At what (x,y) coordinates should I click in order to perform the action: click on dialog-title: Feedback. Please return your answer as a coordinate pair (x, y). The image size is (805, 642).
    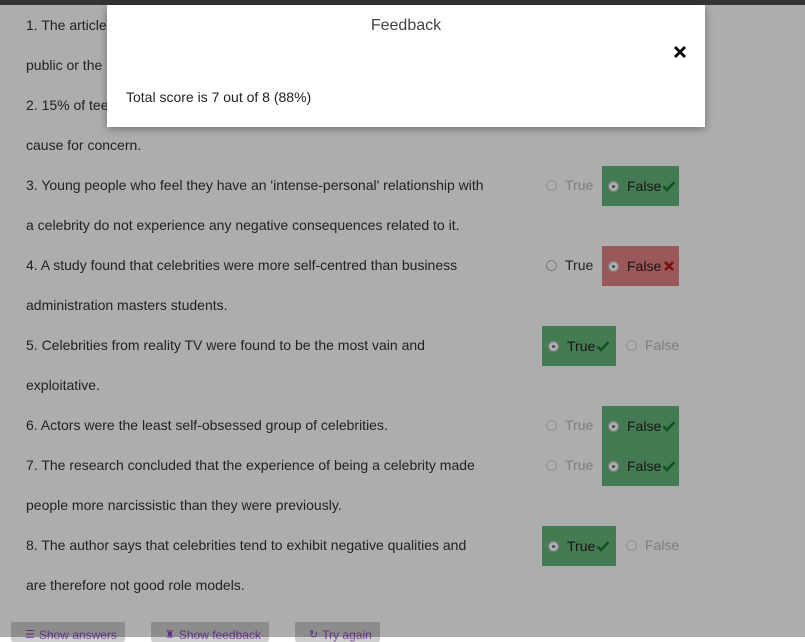
    Looking at the image, I should click on (406, 25).